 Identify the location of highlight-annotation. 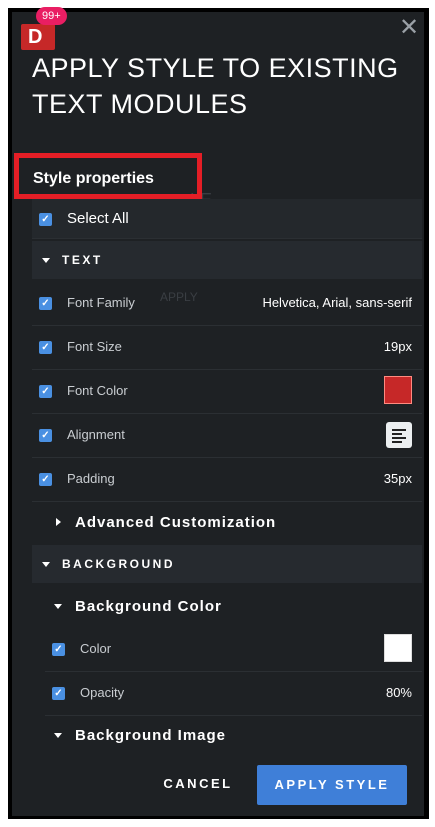
(108, 176).